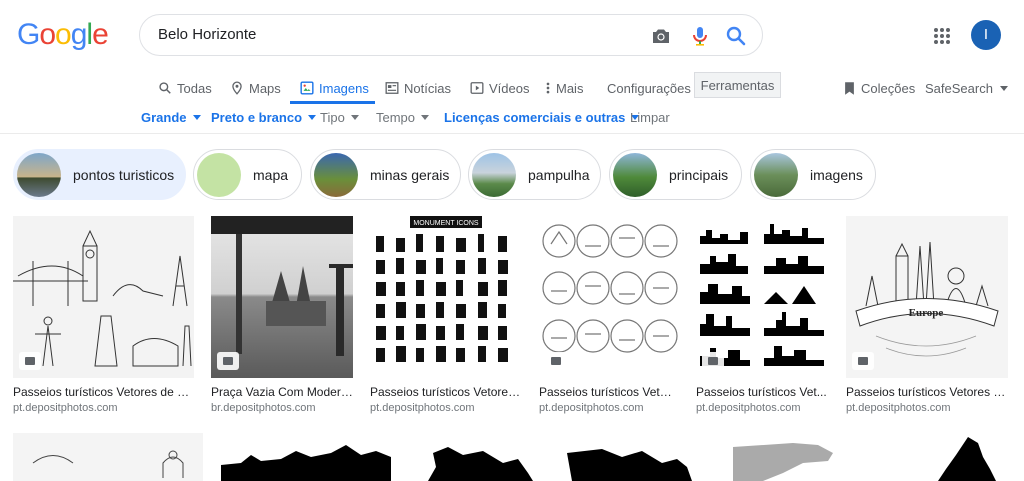 The image size is (1024, 481). I want to click on chip-label: principais, so click(699, 174).